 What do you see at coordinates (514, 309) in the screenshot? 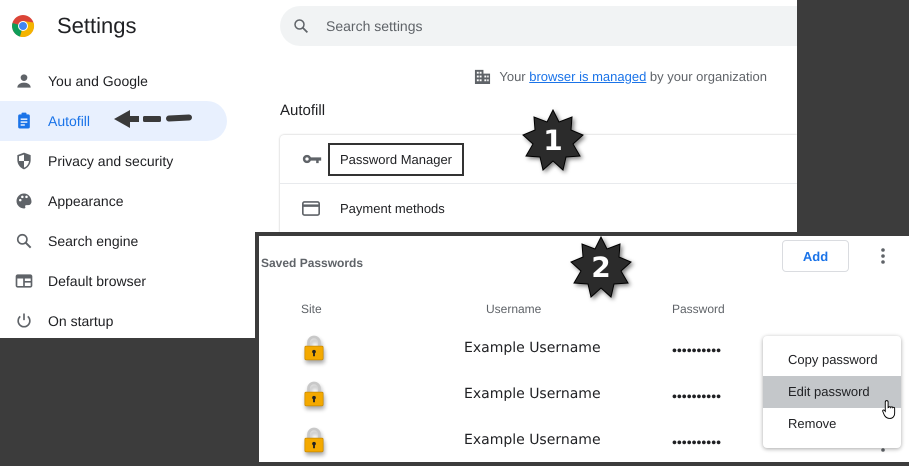
I see `column-header: Username` at bounding box center [514, 309].